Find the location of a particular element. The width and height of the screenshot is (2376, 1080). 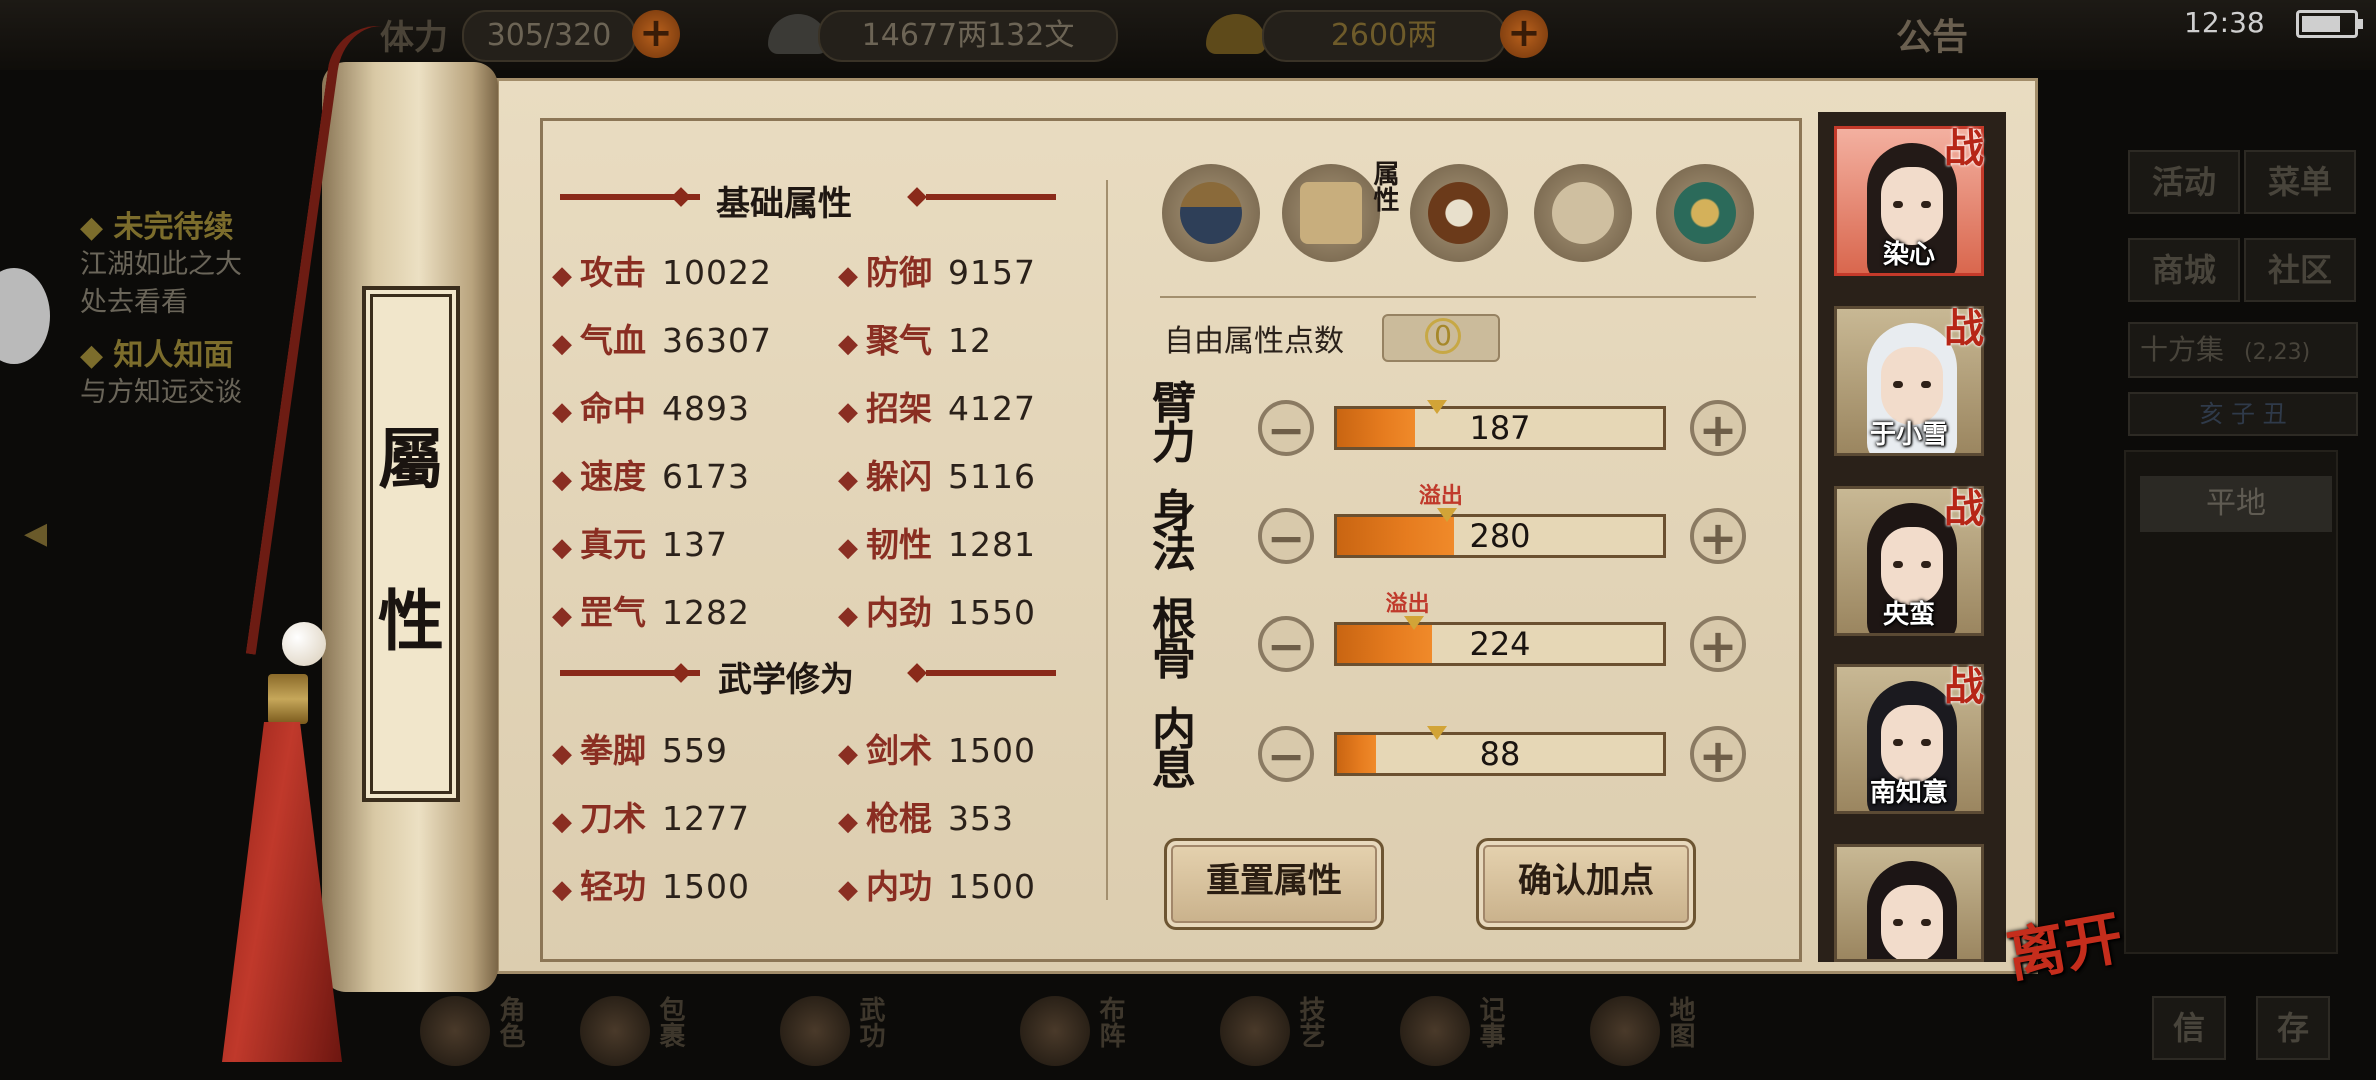

attr-overflow-label-1: 溢出 is located at coordinates (1440, 496).